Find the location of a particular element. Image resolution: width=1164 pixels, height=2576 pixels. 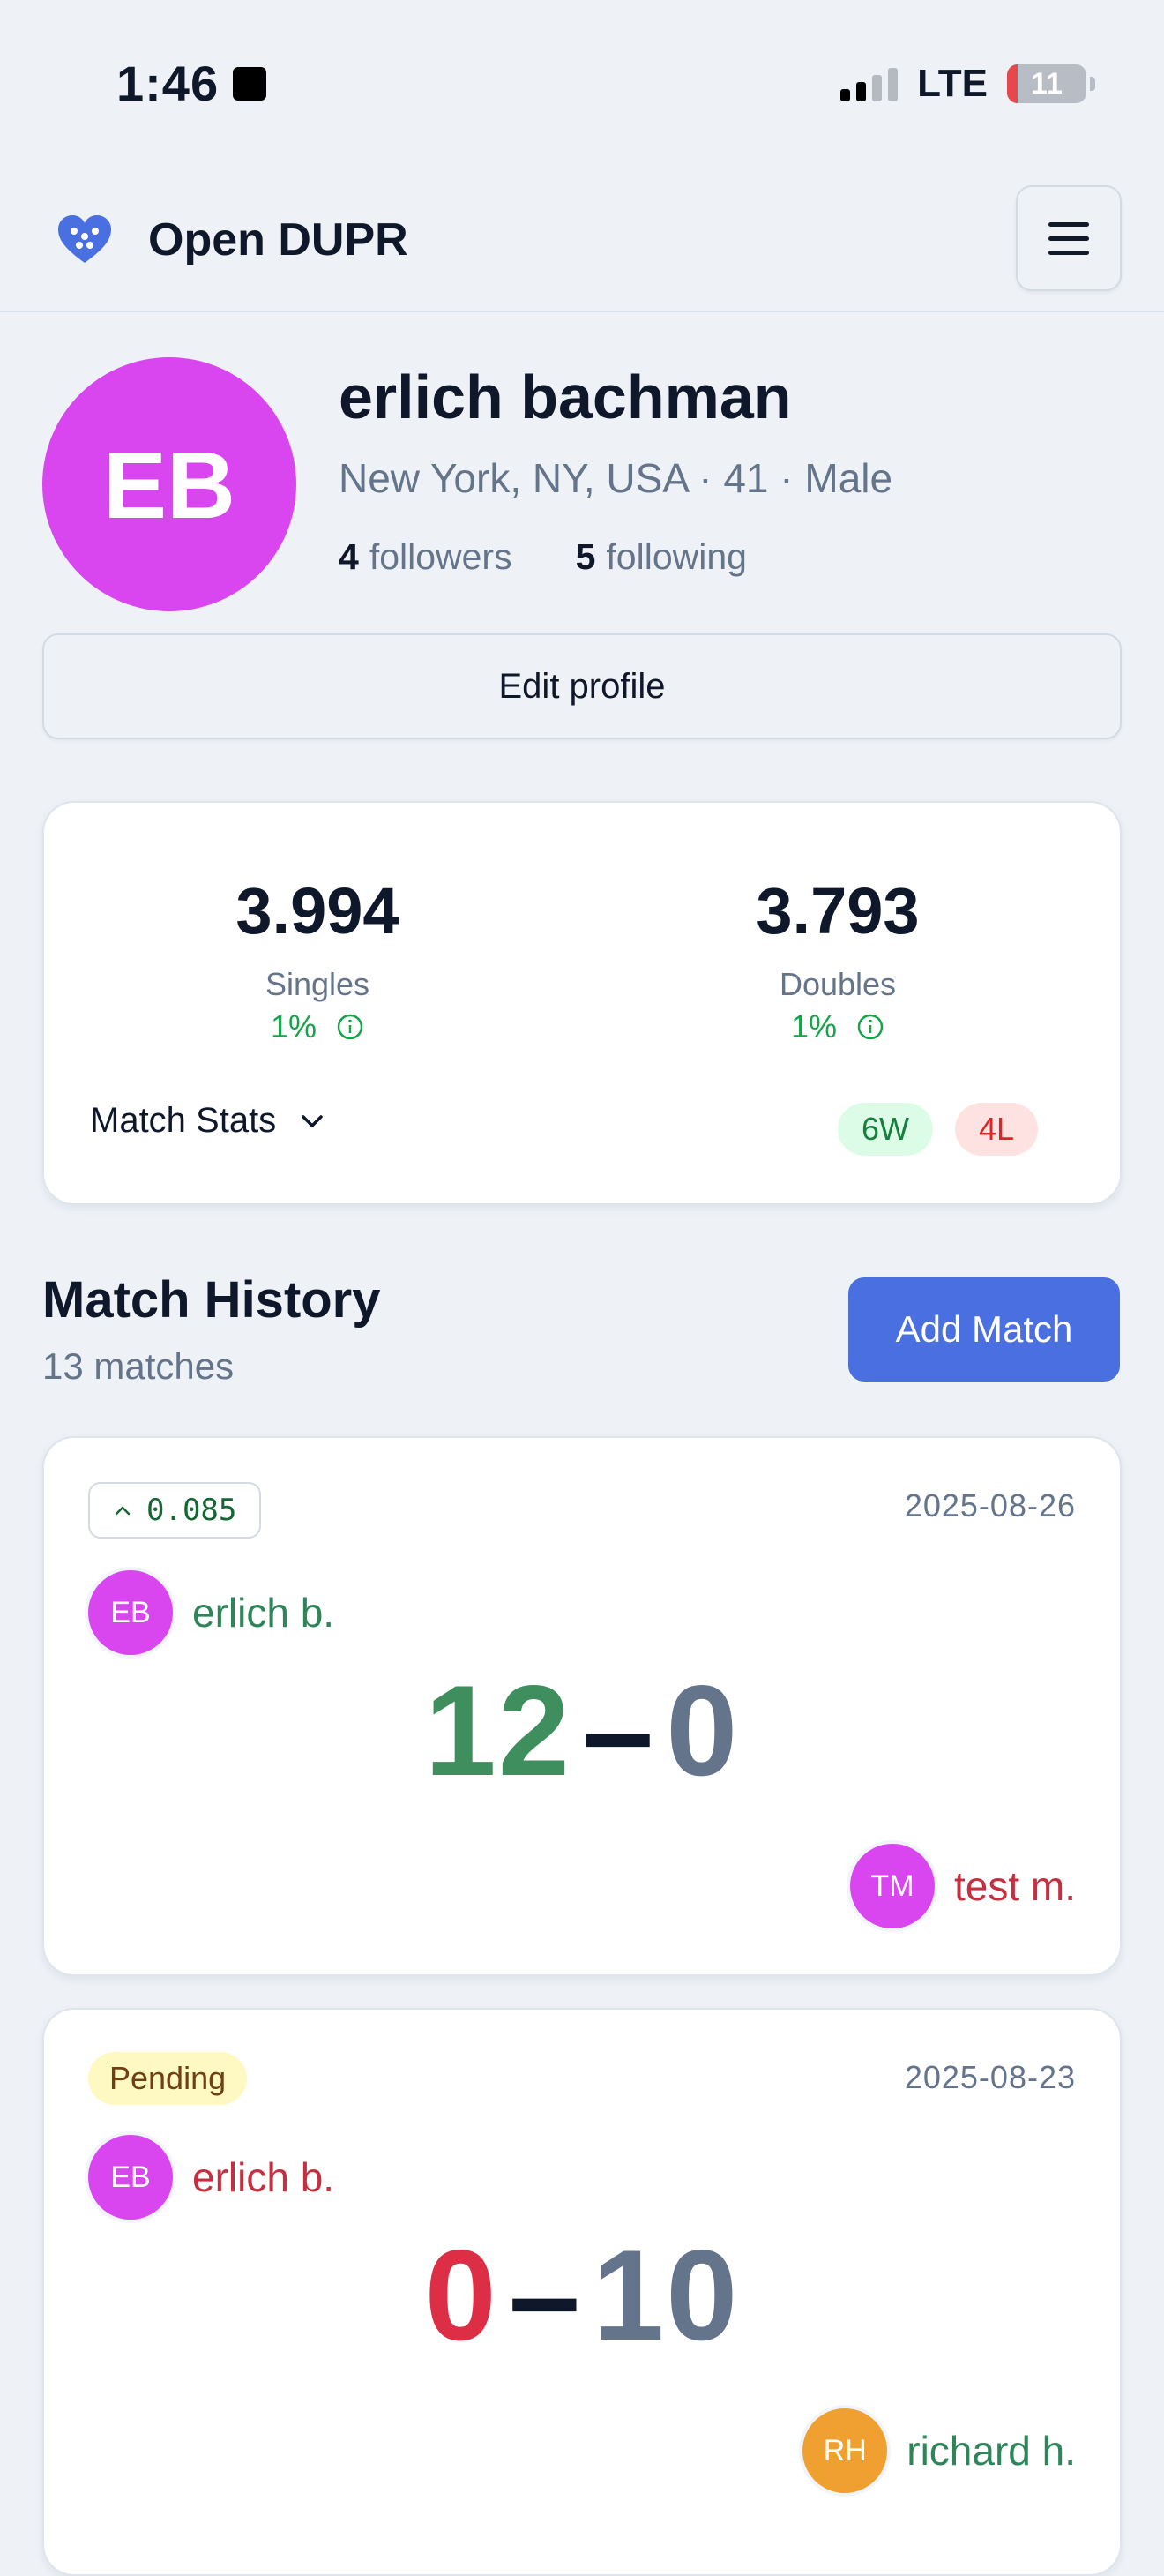

score-team2: 10 is located at coordinates (666, 2295).